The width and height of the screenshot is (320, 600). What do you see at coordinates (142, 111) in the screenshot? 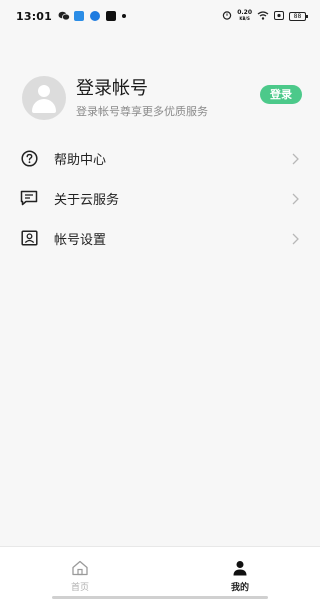
I see `profile-subtitle: 登录帐号尊享更多优质服务` at bounding box center [142, 111].